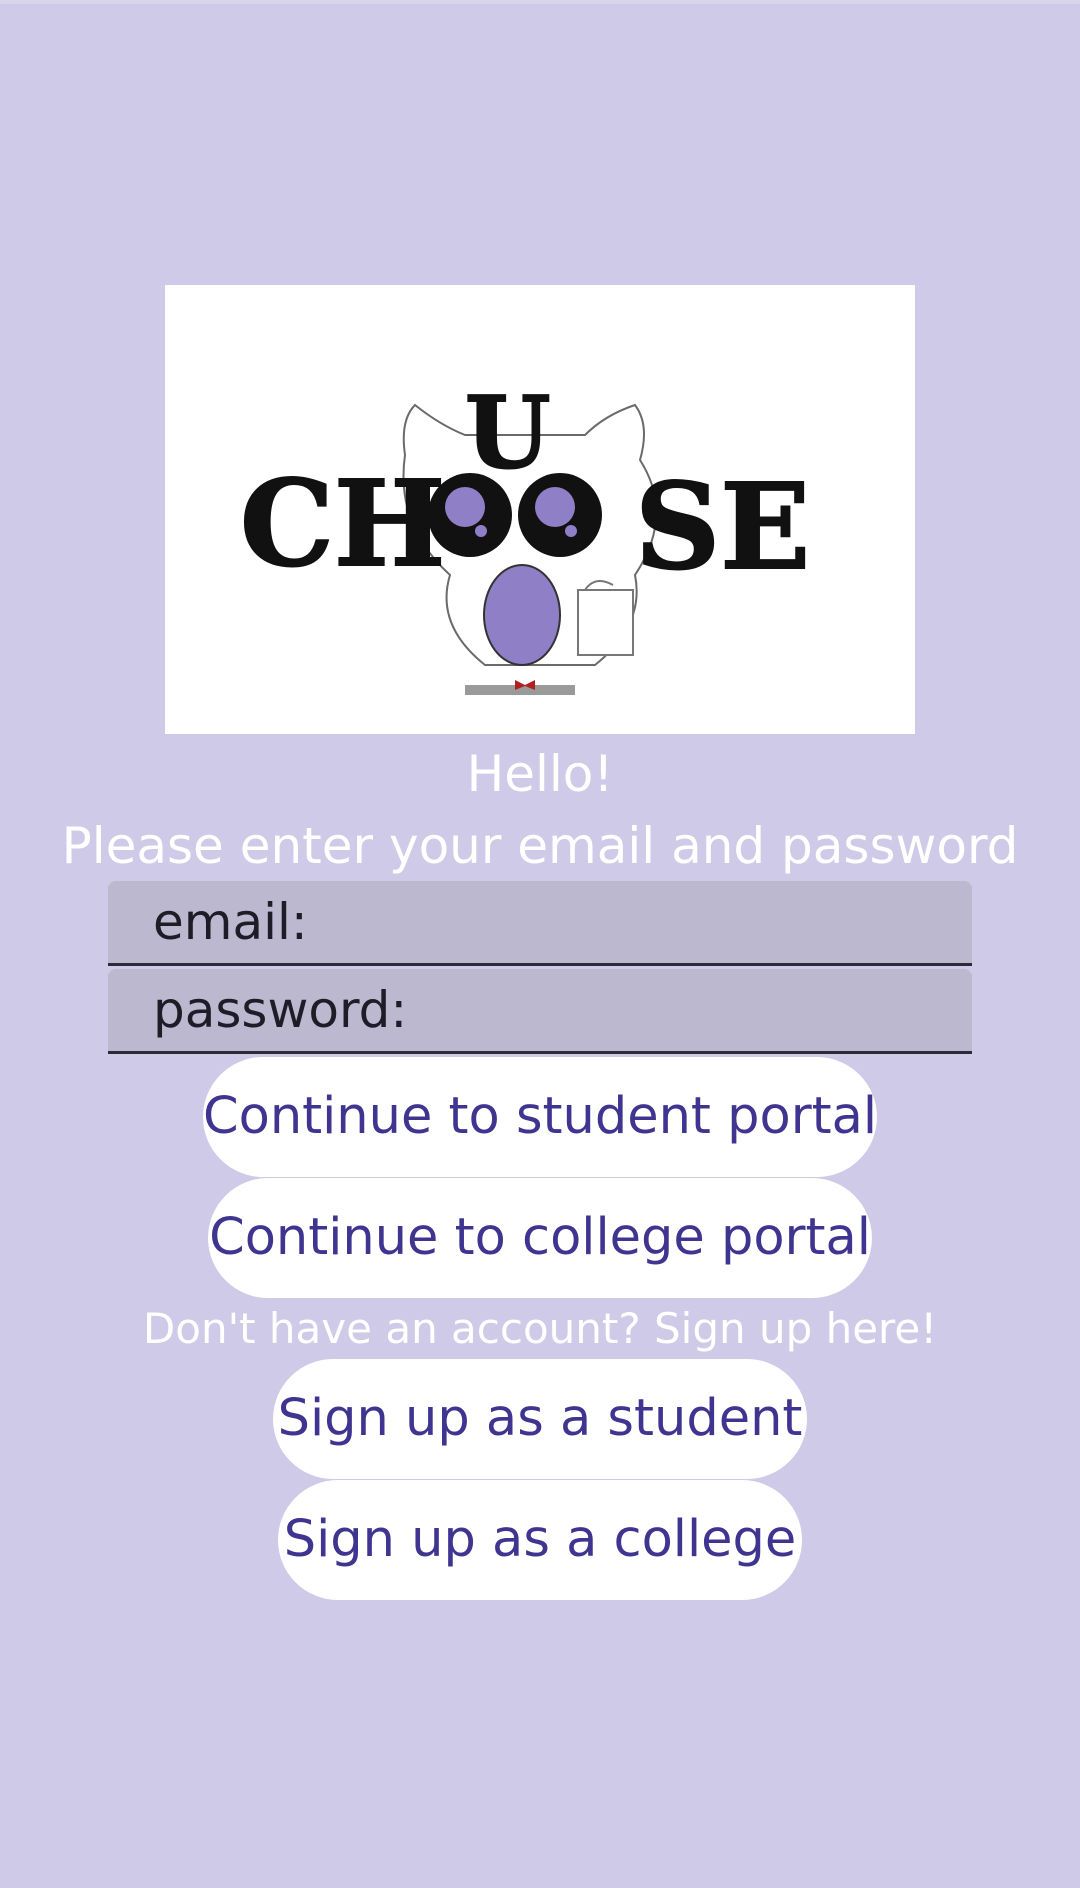  What do you see at coordinates (342, 523) in the screenshot?
I see `logo-letters-left: CH` at bounding box center [342, 523].